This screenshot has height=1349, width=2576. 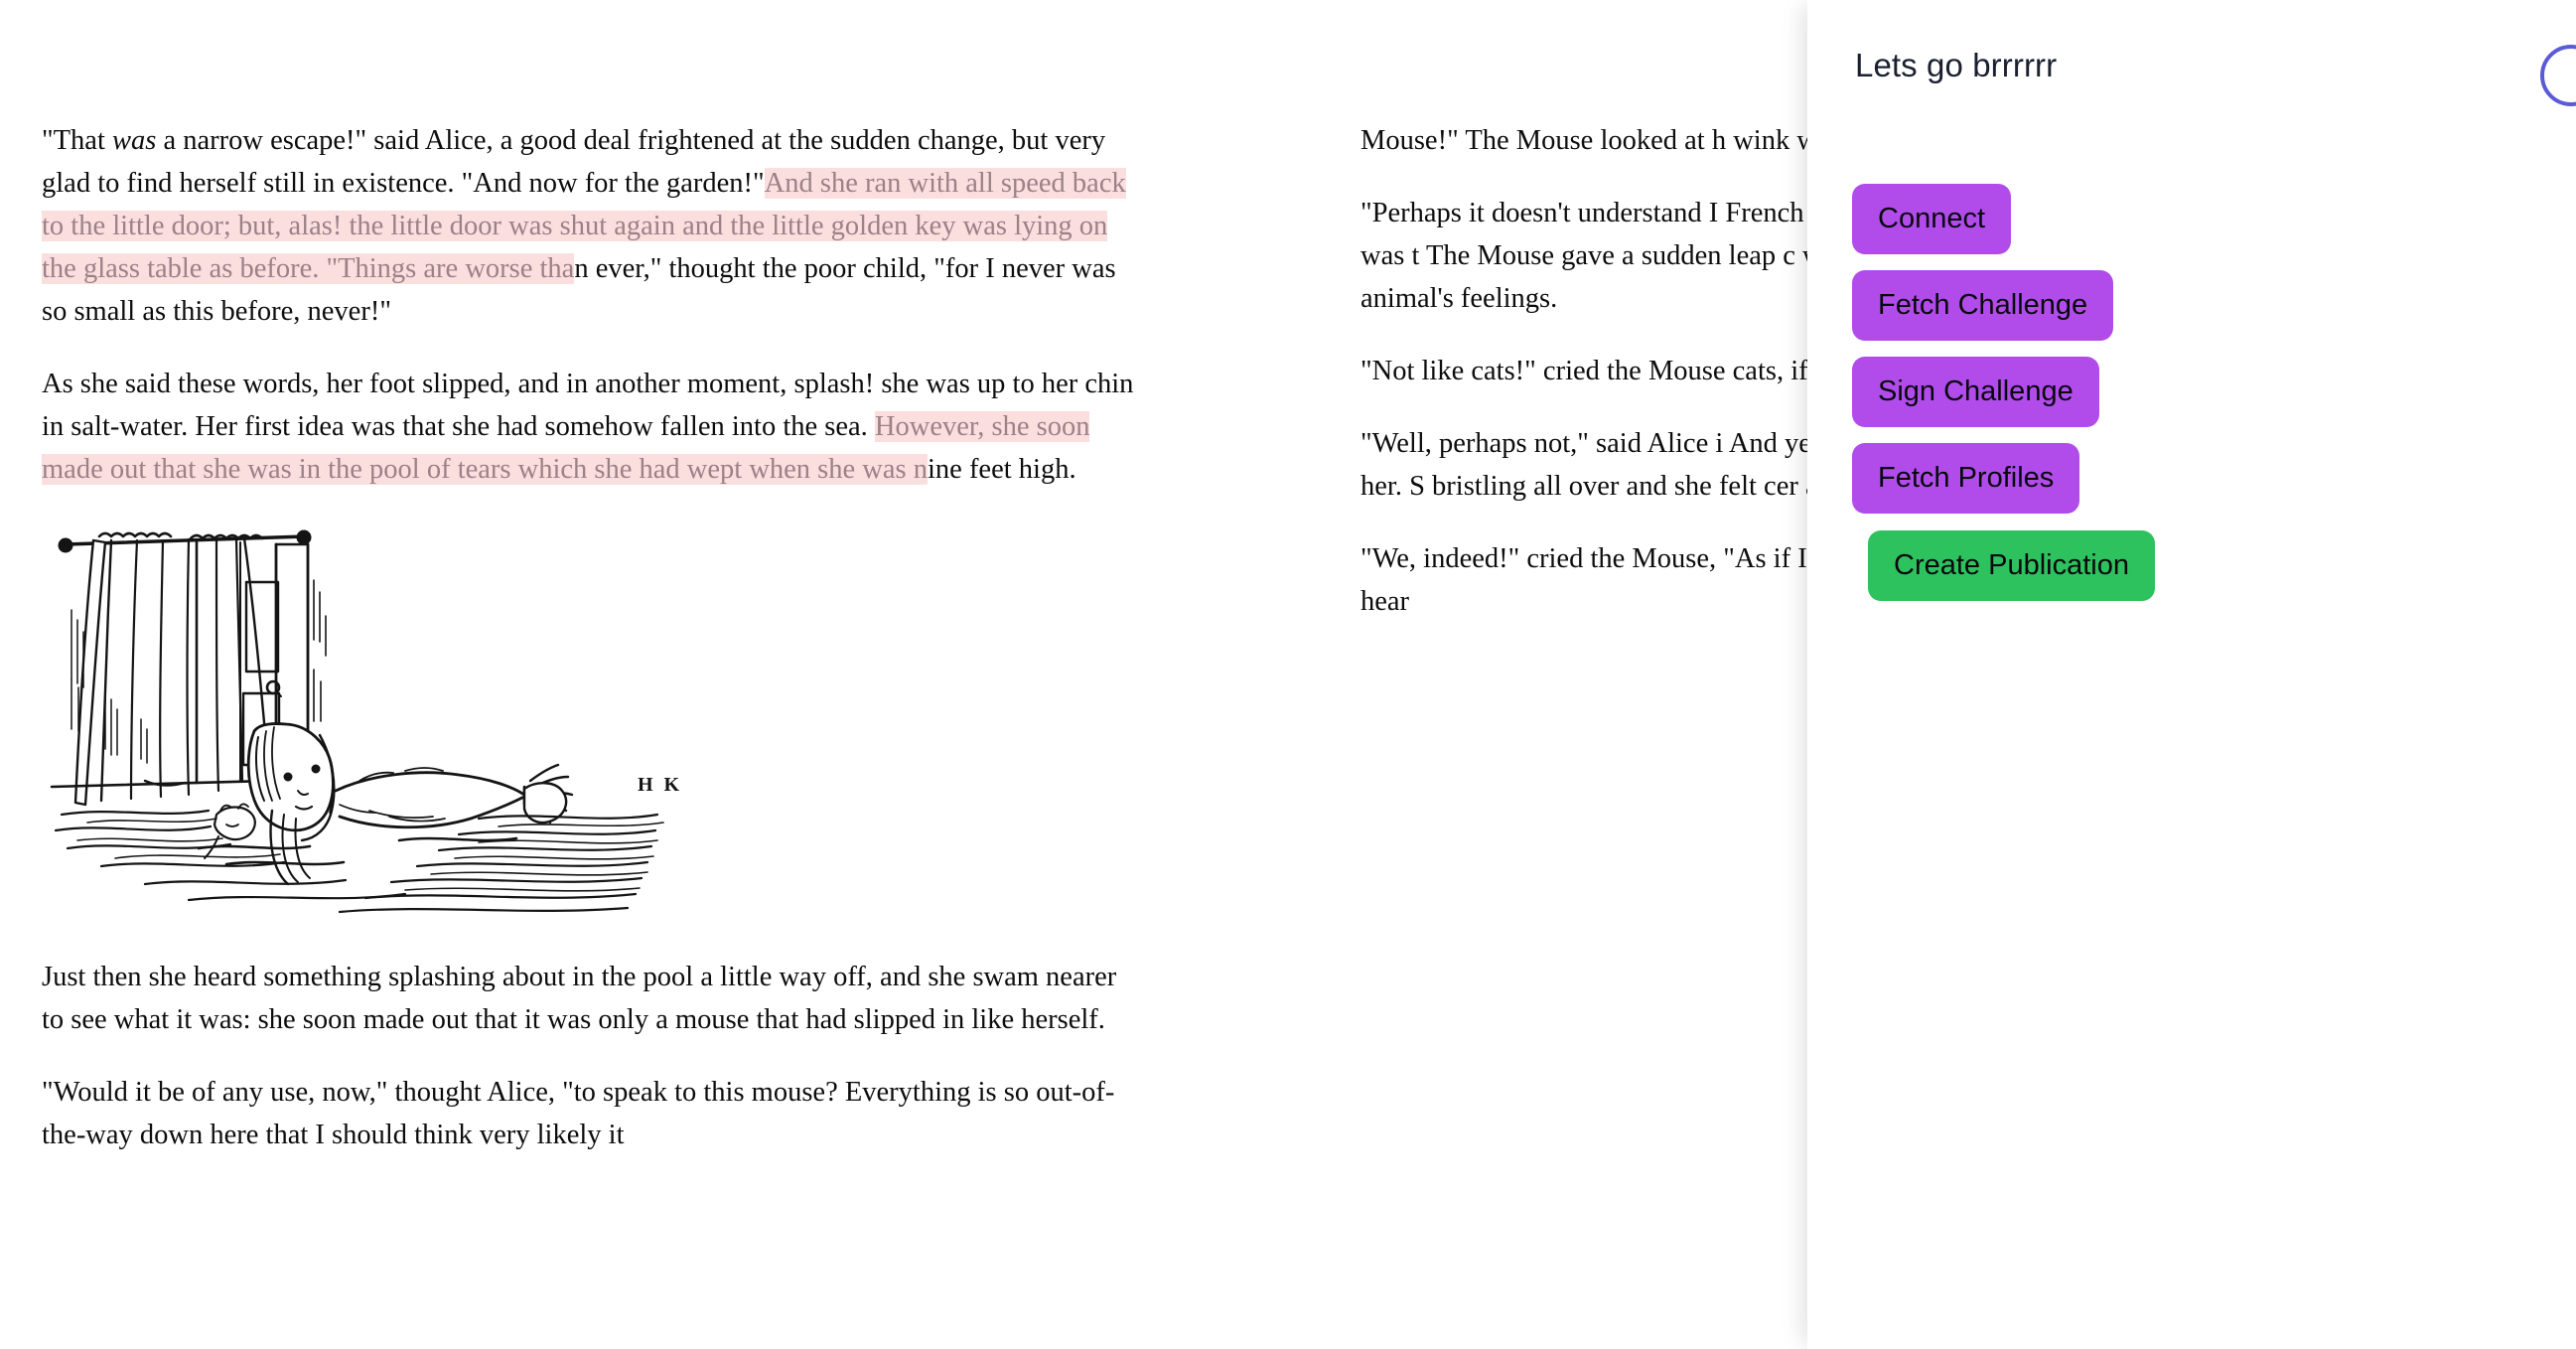 What do you see at coordinates (2558, 76) in the screenshot?
I see `close-pill-button` at bounding box center [2558, 76].